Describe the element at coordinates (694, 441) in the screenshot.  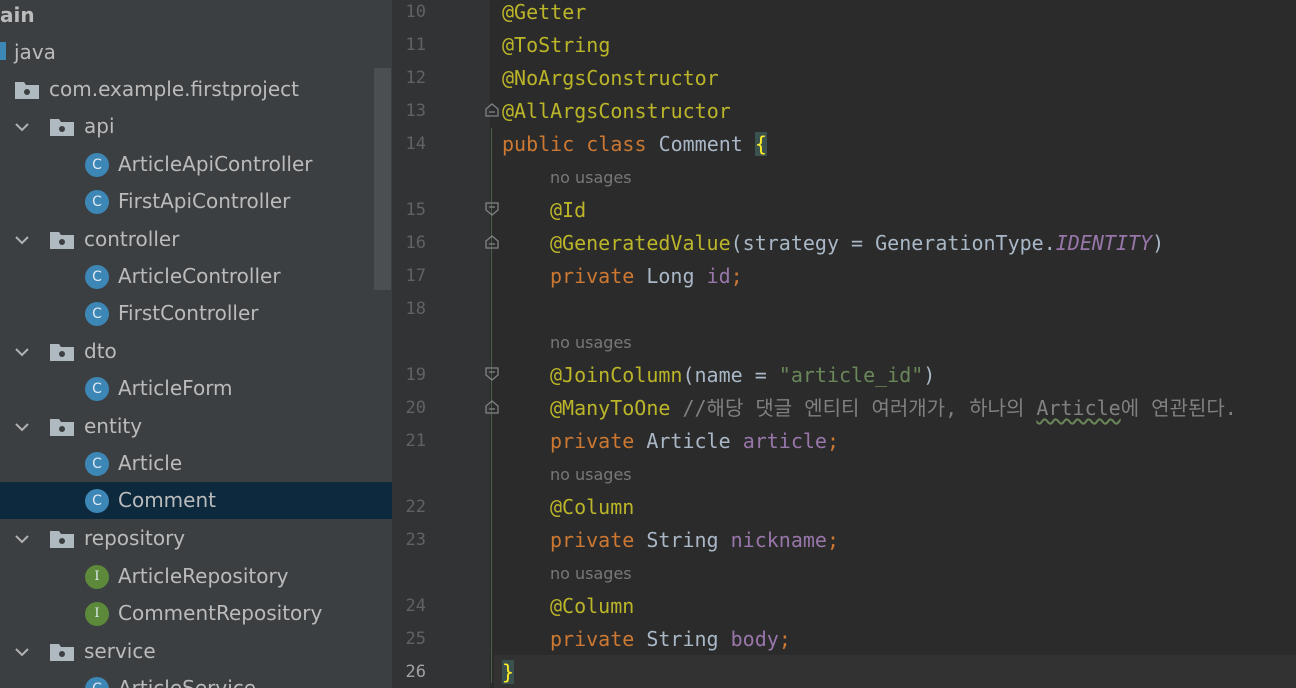
I see `code-line-21: private Article article;` at that location.